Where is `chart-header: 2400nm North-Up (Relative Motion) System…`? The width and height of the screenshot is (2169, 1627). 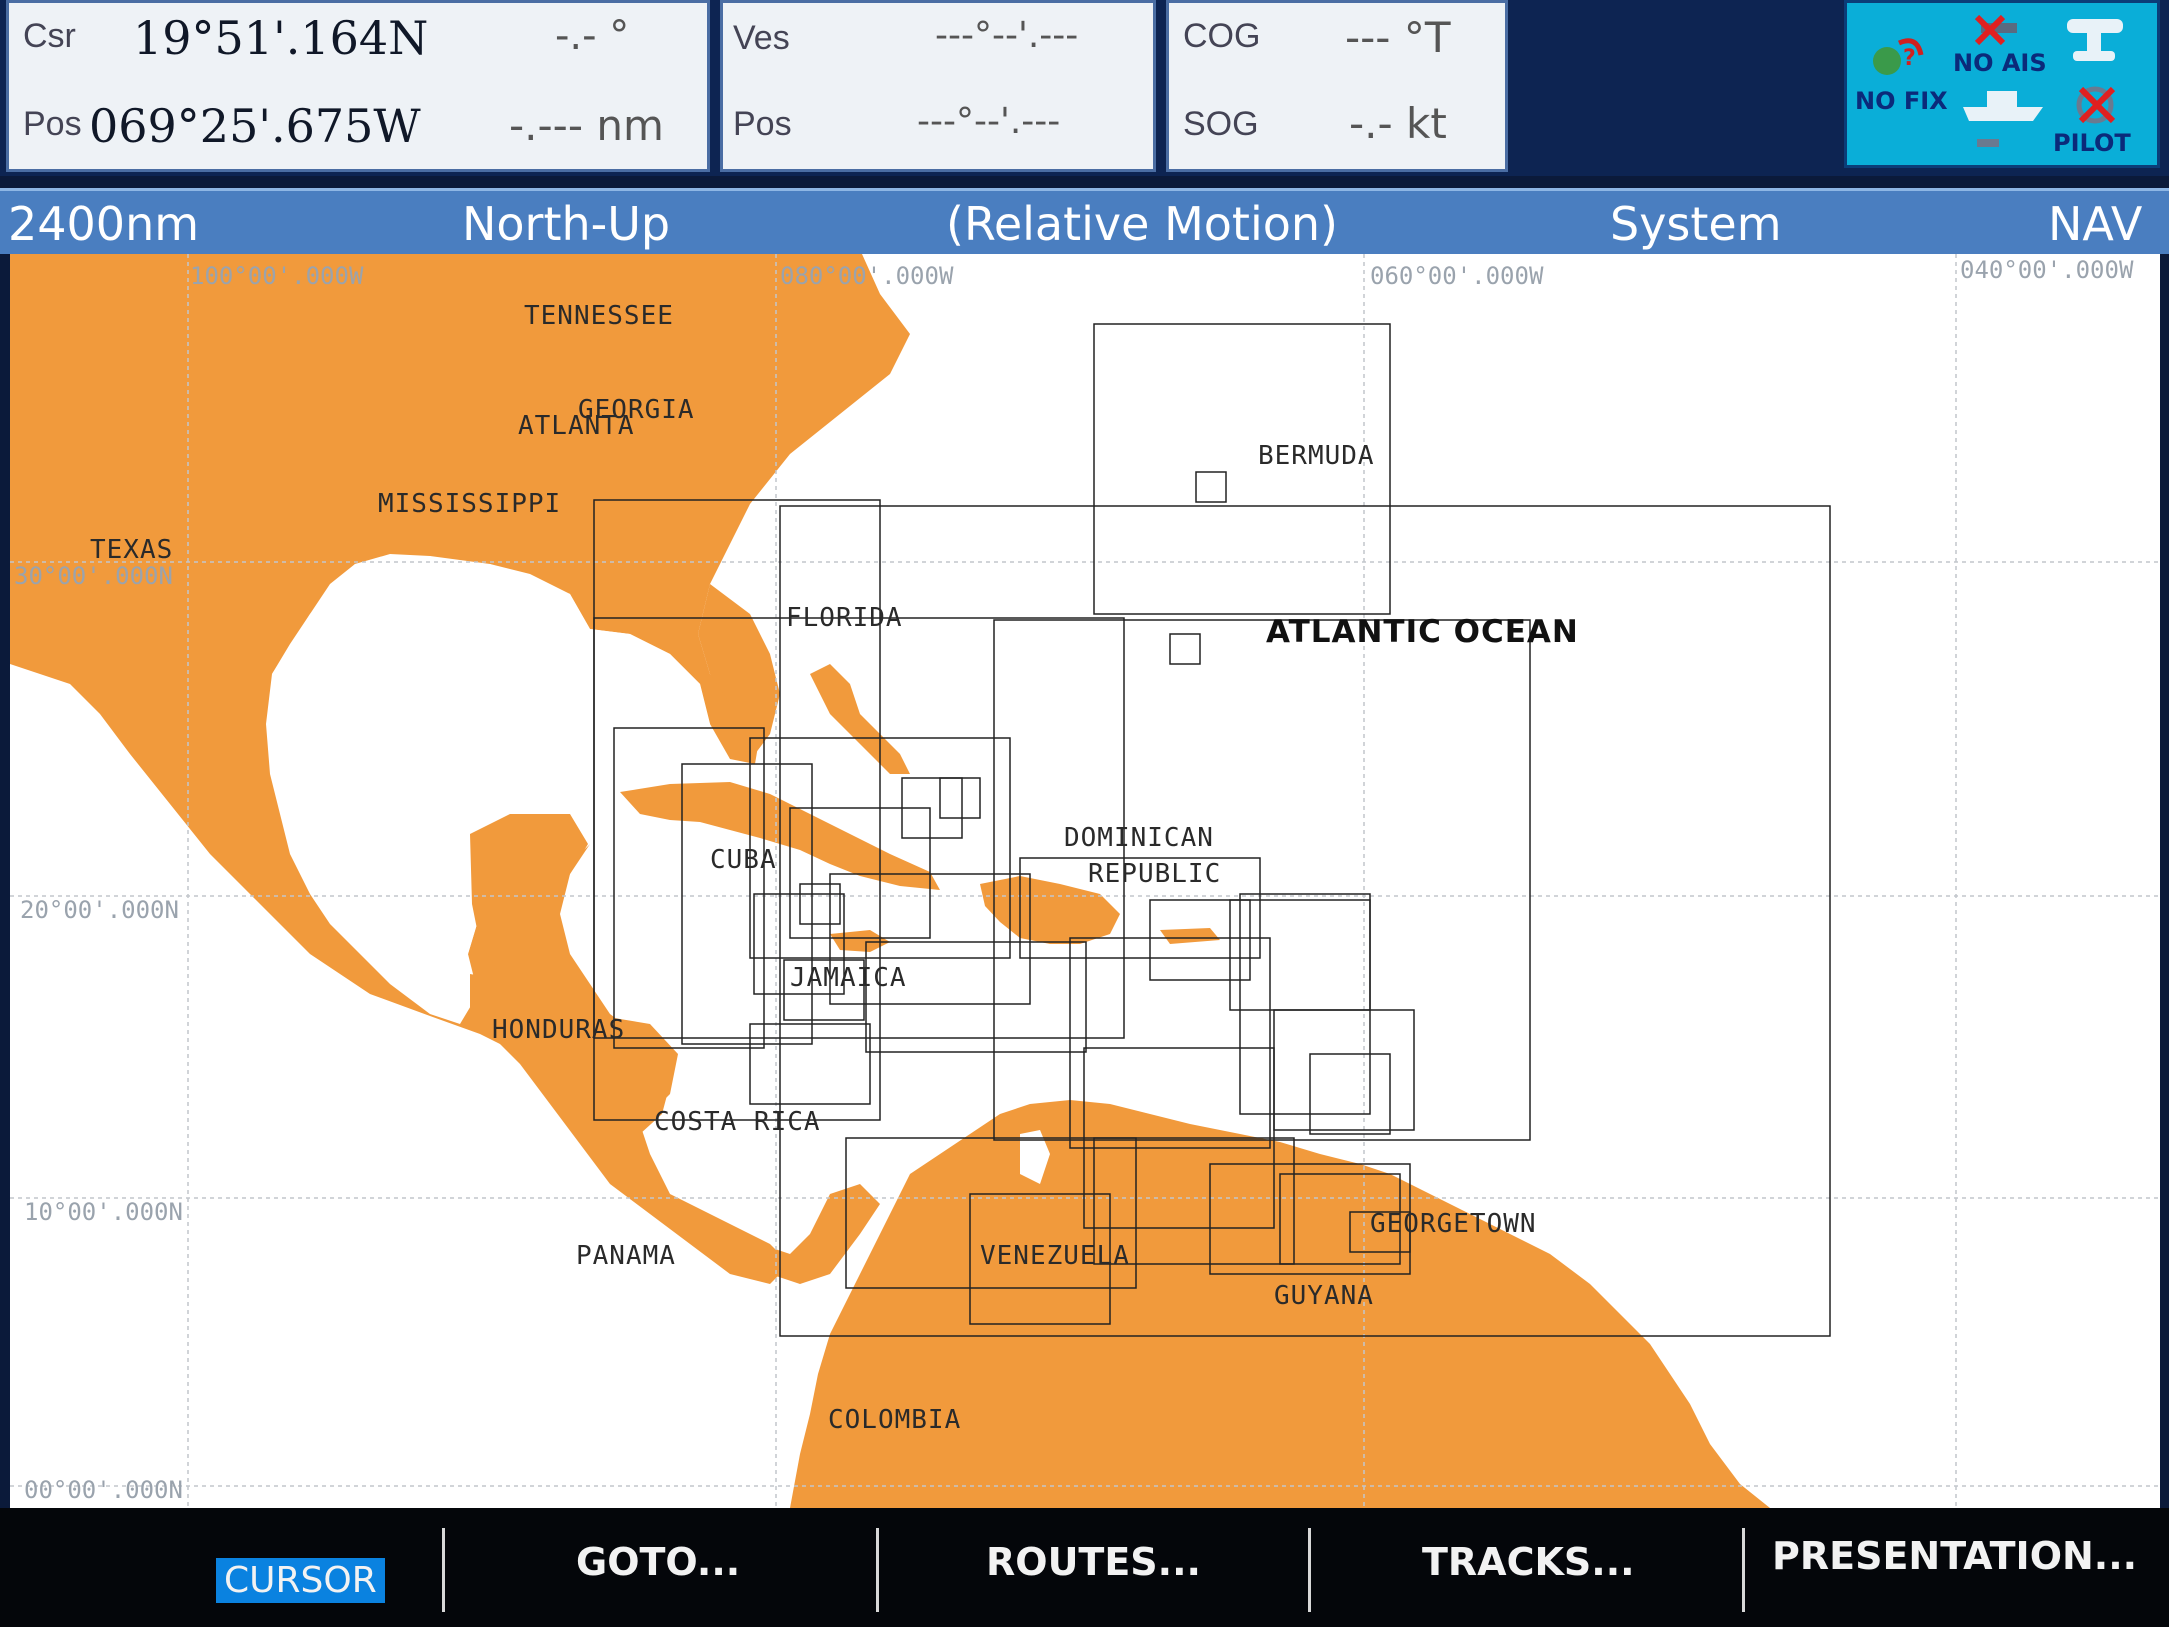 chart-header: 2400nm North-Up (Relative Motion) System… is located at coordinates (1084, 221).